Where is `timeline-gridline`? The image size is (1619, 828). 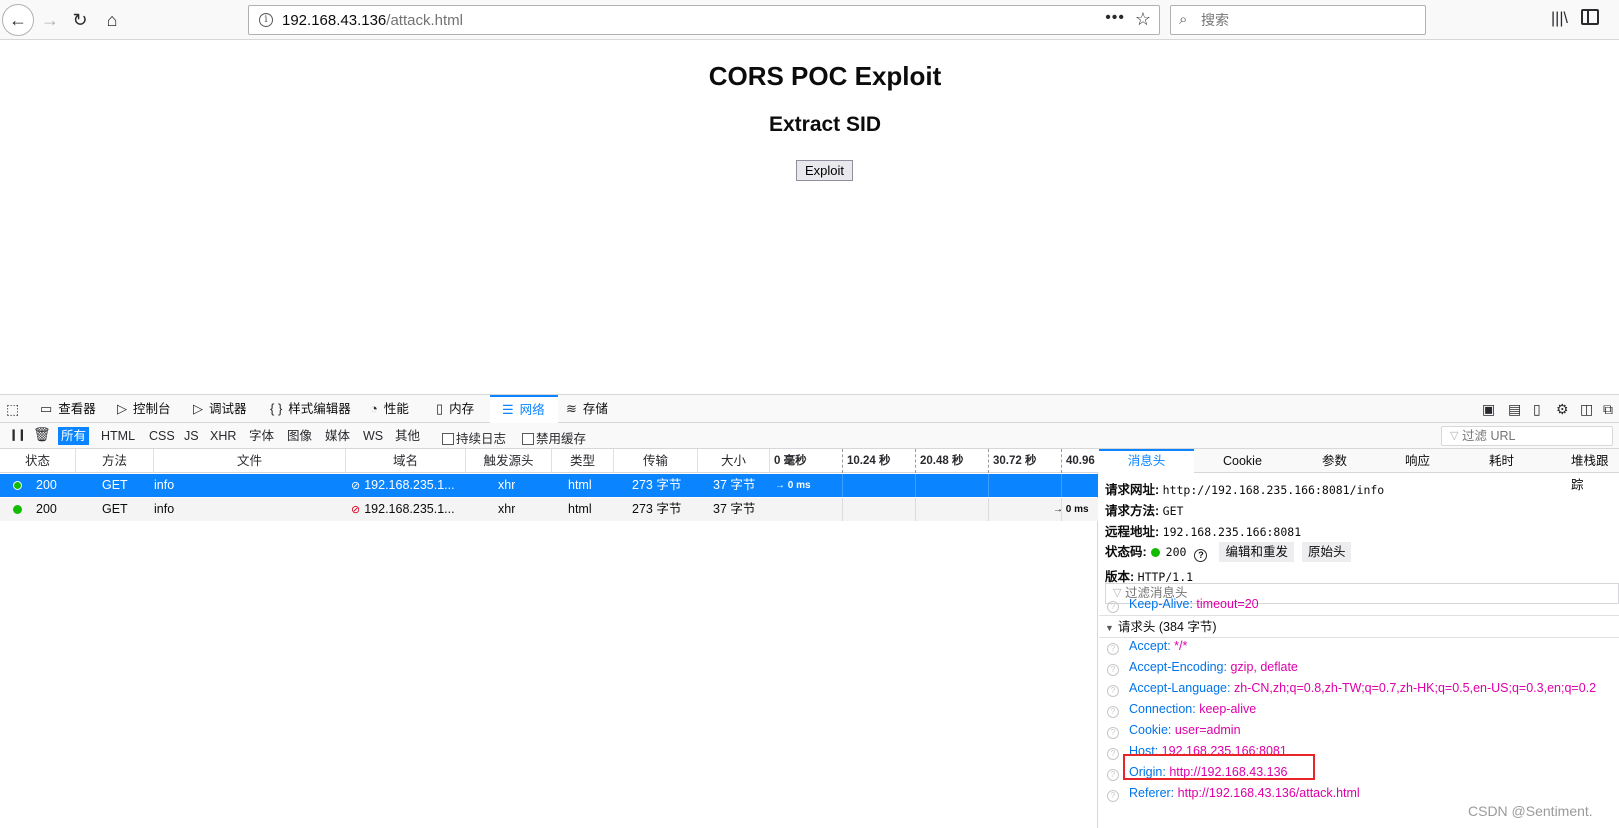 timeline-gridline is located at coordinates (988, 485).